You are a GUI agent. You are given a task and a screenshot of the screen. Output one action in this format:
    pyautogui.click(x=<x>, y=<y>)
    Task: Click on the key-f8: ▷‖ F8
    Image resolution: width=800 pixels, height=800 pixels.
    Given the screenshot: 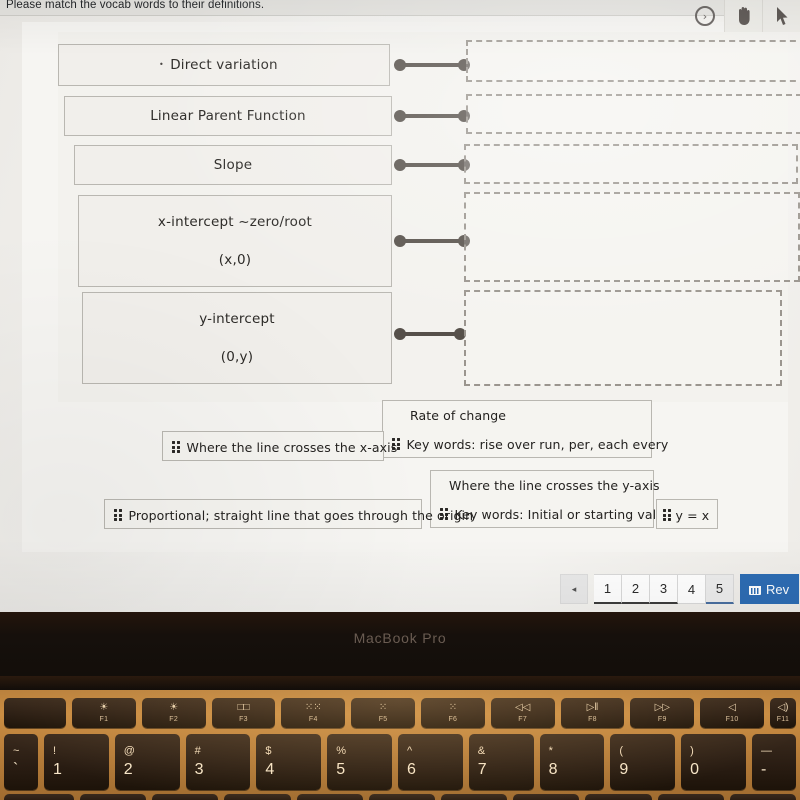 What is the action you would take?
    pyautogui.click(x=592, y=713)
    